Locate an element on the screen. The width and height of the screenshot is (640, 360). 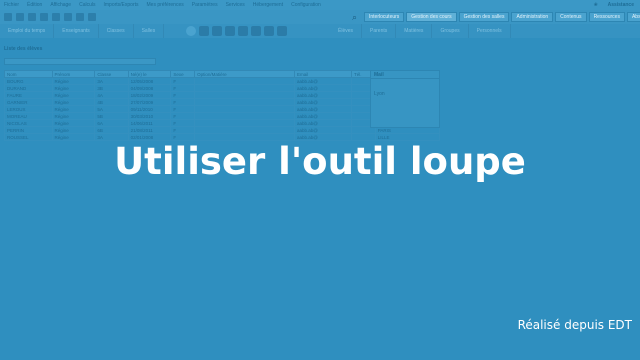
table-cell: 14/06/2011 is located at coordinates (149, 123).